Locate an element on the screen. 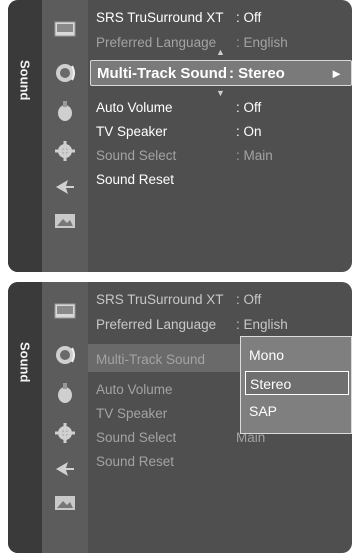  submenu-arrow-icon: ► is located at coordinates (336, 73).